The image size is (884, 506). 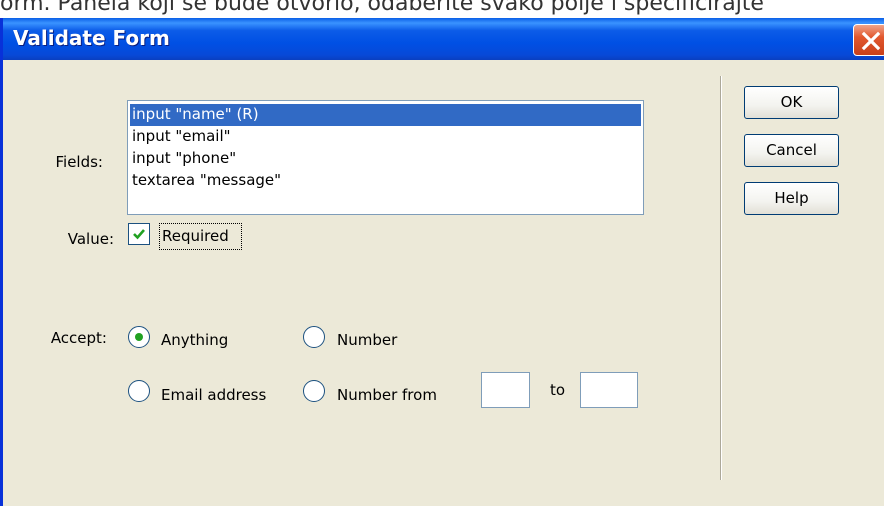 What do you see at coordinates (791, 198) in the screenshot?
I see `help-button: Help` at bounding box center [791, 198].